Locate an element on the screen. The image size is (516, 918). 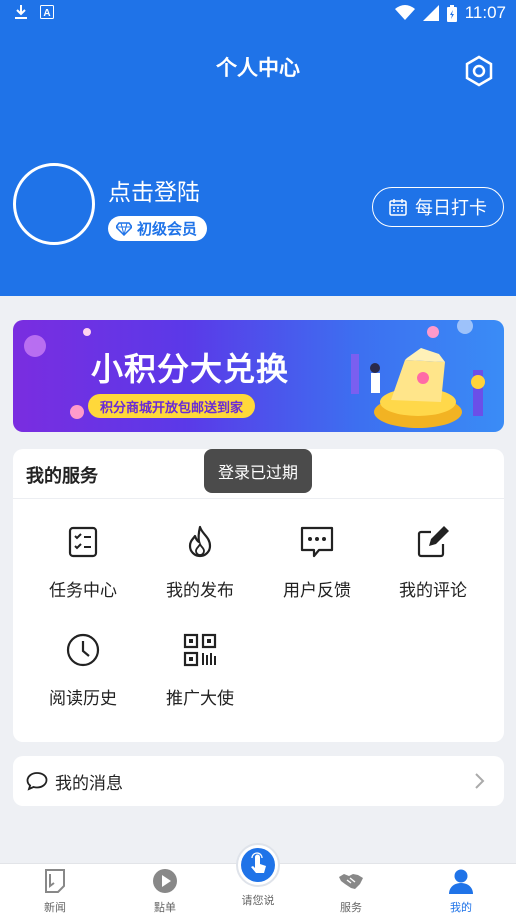
svg-text: A is located at coordinates (46, 13).